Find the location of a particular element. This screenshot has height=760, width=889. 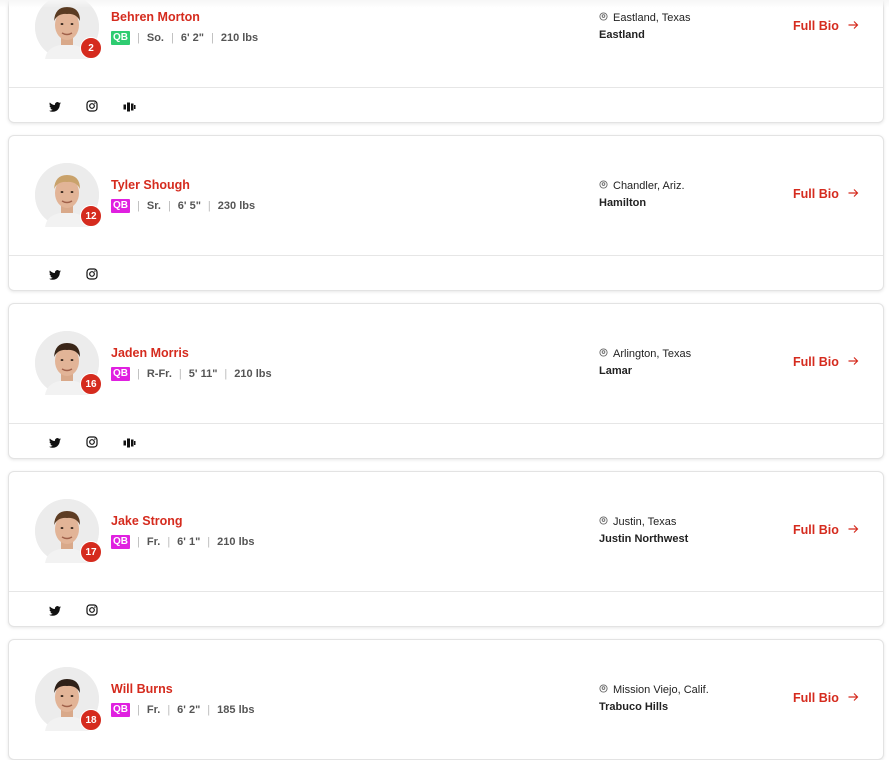

hometown: Justin, Texas is located at coordinates (637, 522).